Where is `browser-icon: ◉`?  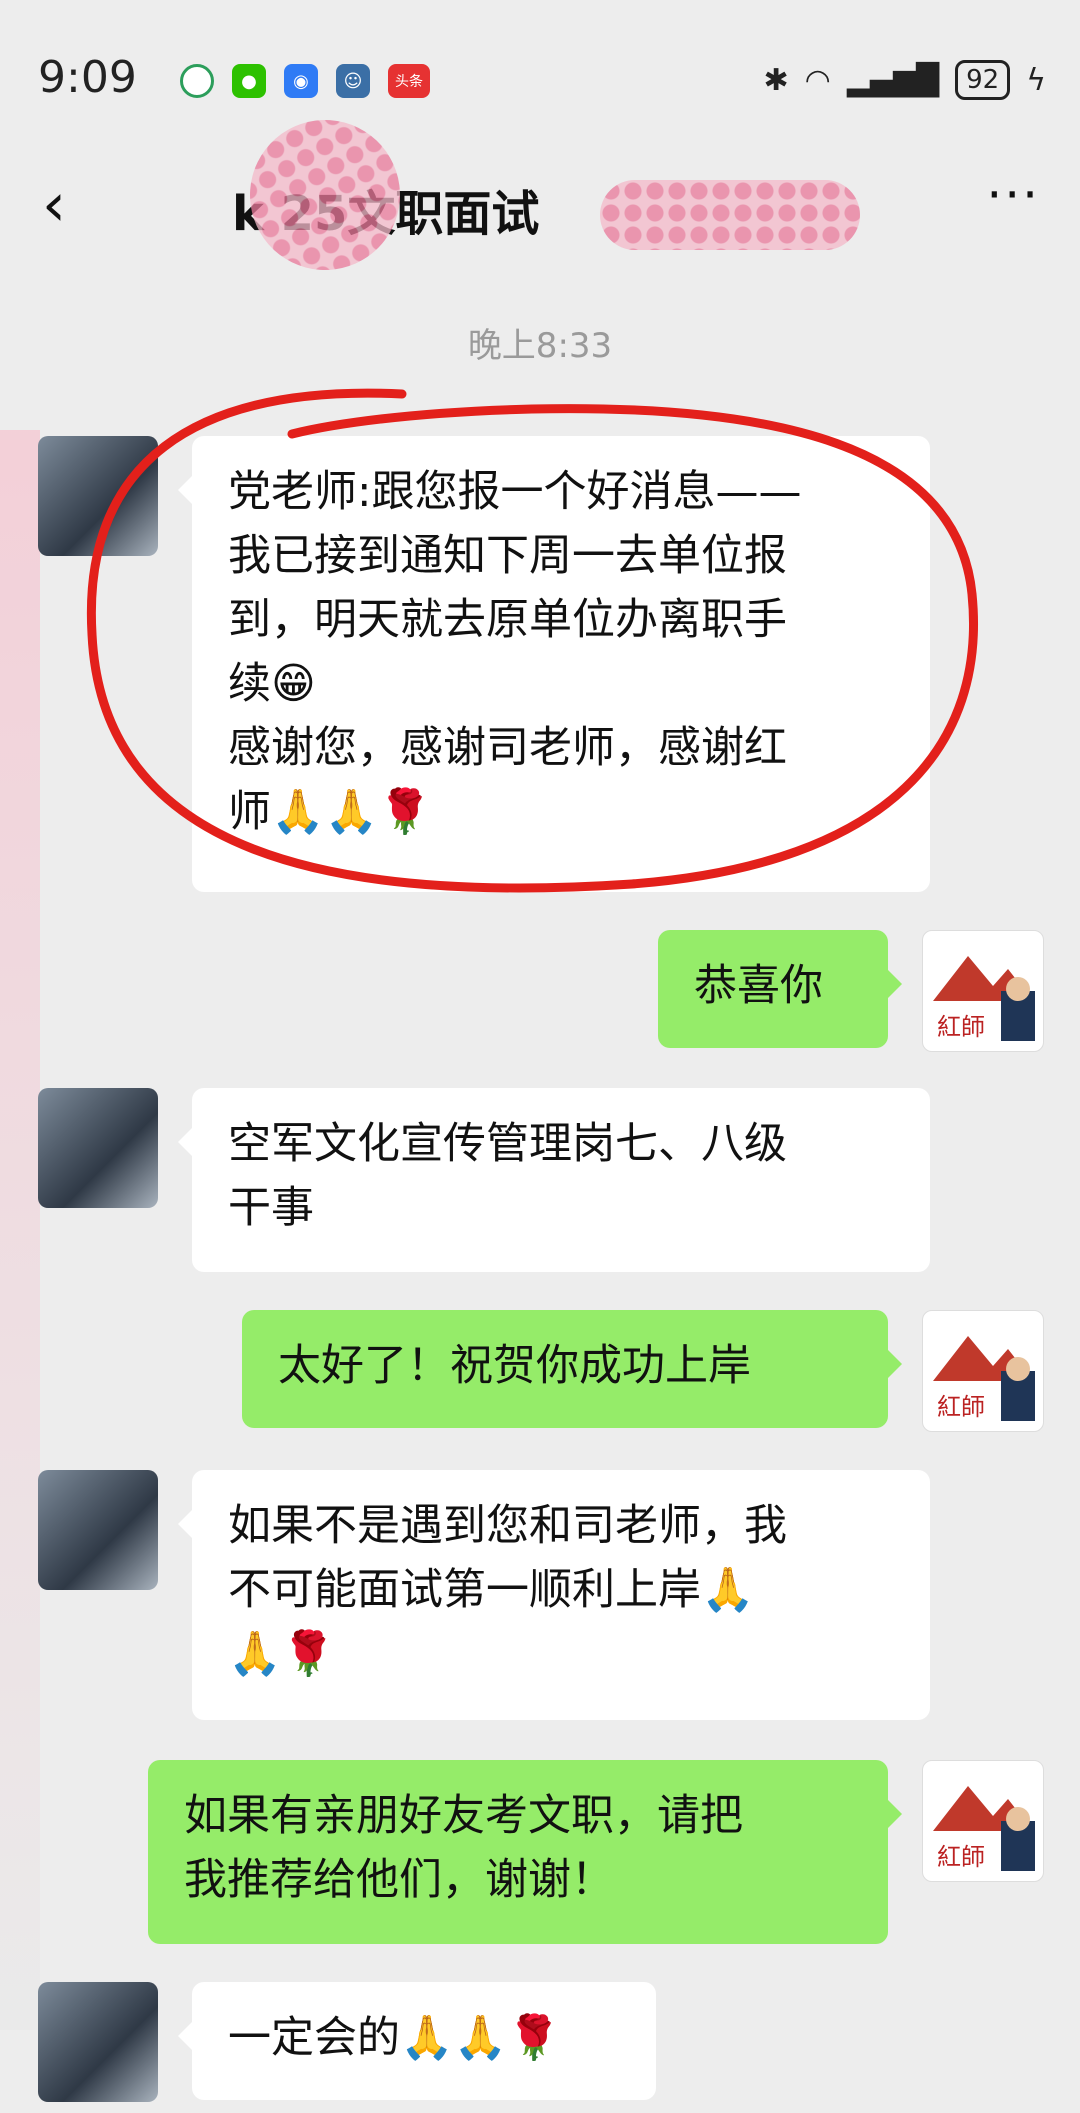 browser-icon: ◉ is located at coordinates (301, 81).